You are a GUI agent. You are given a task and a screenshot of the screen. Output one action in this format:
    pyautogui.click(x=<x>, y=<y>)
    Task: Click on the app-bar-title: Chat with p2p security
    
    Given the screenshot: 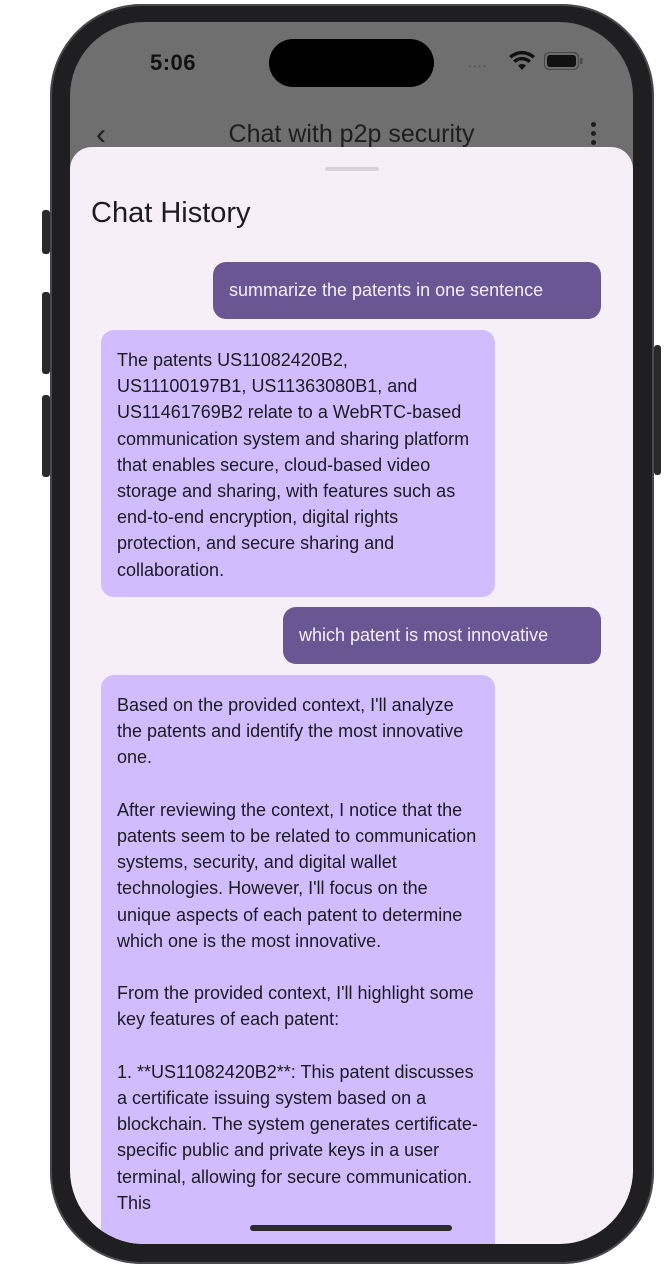 What is the action you would take?
    pyautogui.click(x=351, y=134)
    